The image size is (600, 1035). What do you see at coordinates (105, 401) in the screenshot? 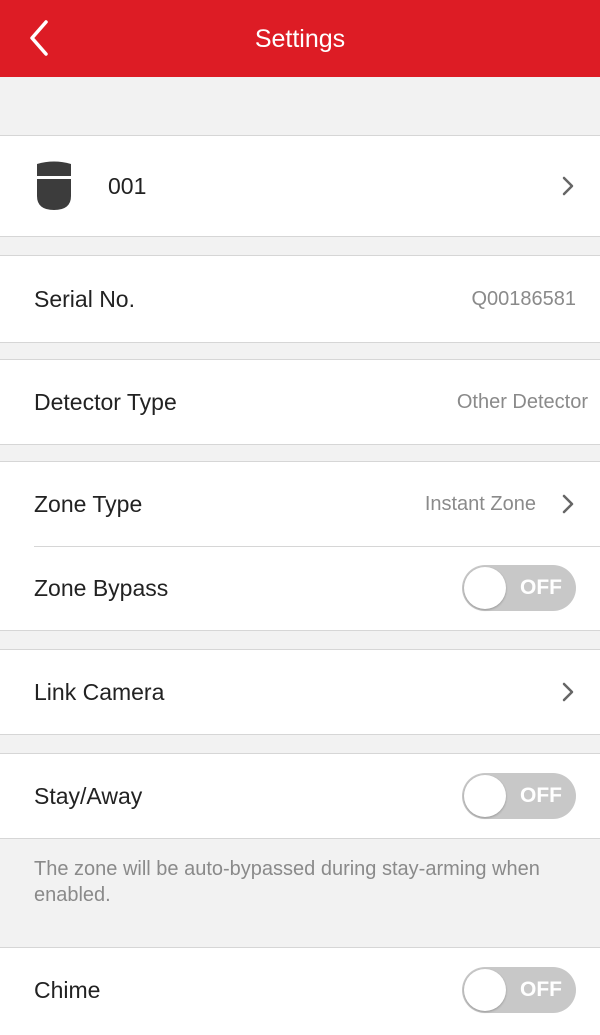
I see `detector-type-label: Detector Type` at bounding box center [105, 401].